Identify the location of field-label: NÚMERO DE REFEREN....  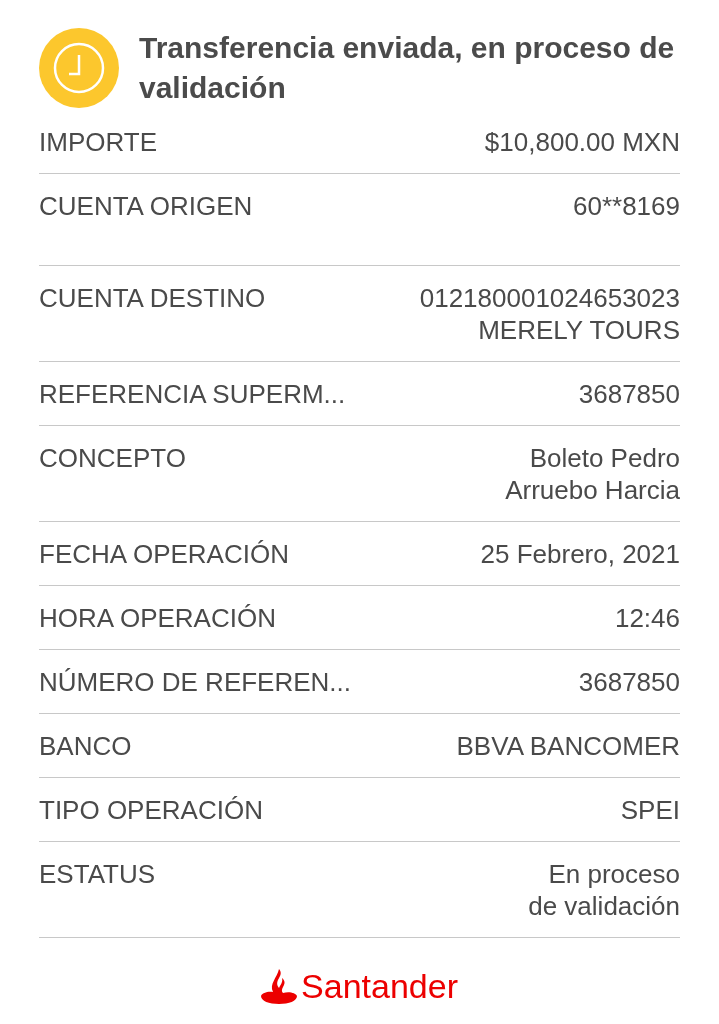
(195, 682).